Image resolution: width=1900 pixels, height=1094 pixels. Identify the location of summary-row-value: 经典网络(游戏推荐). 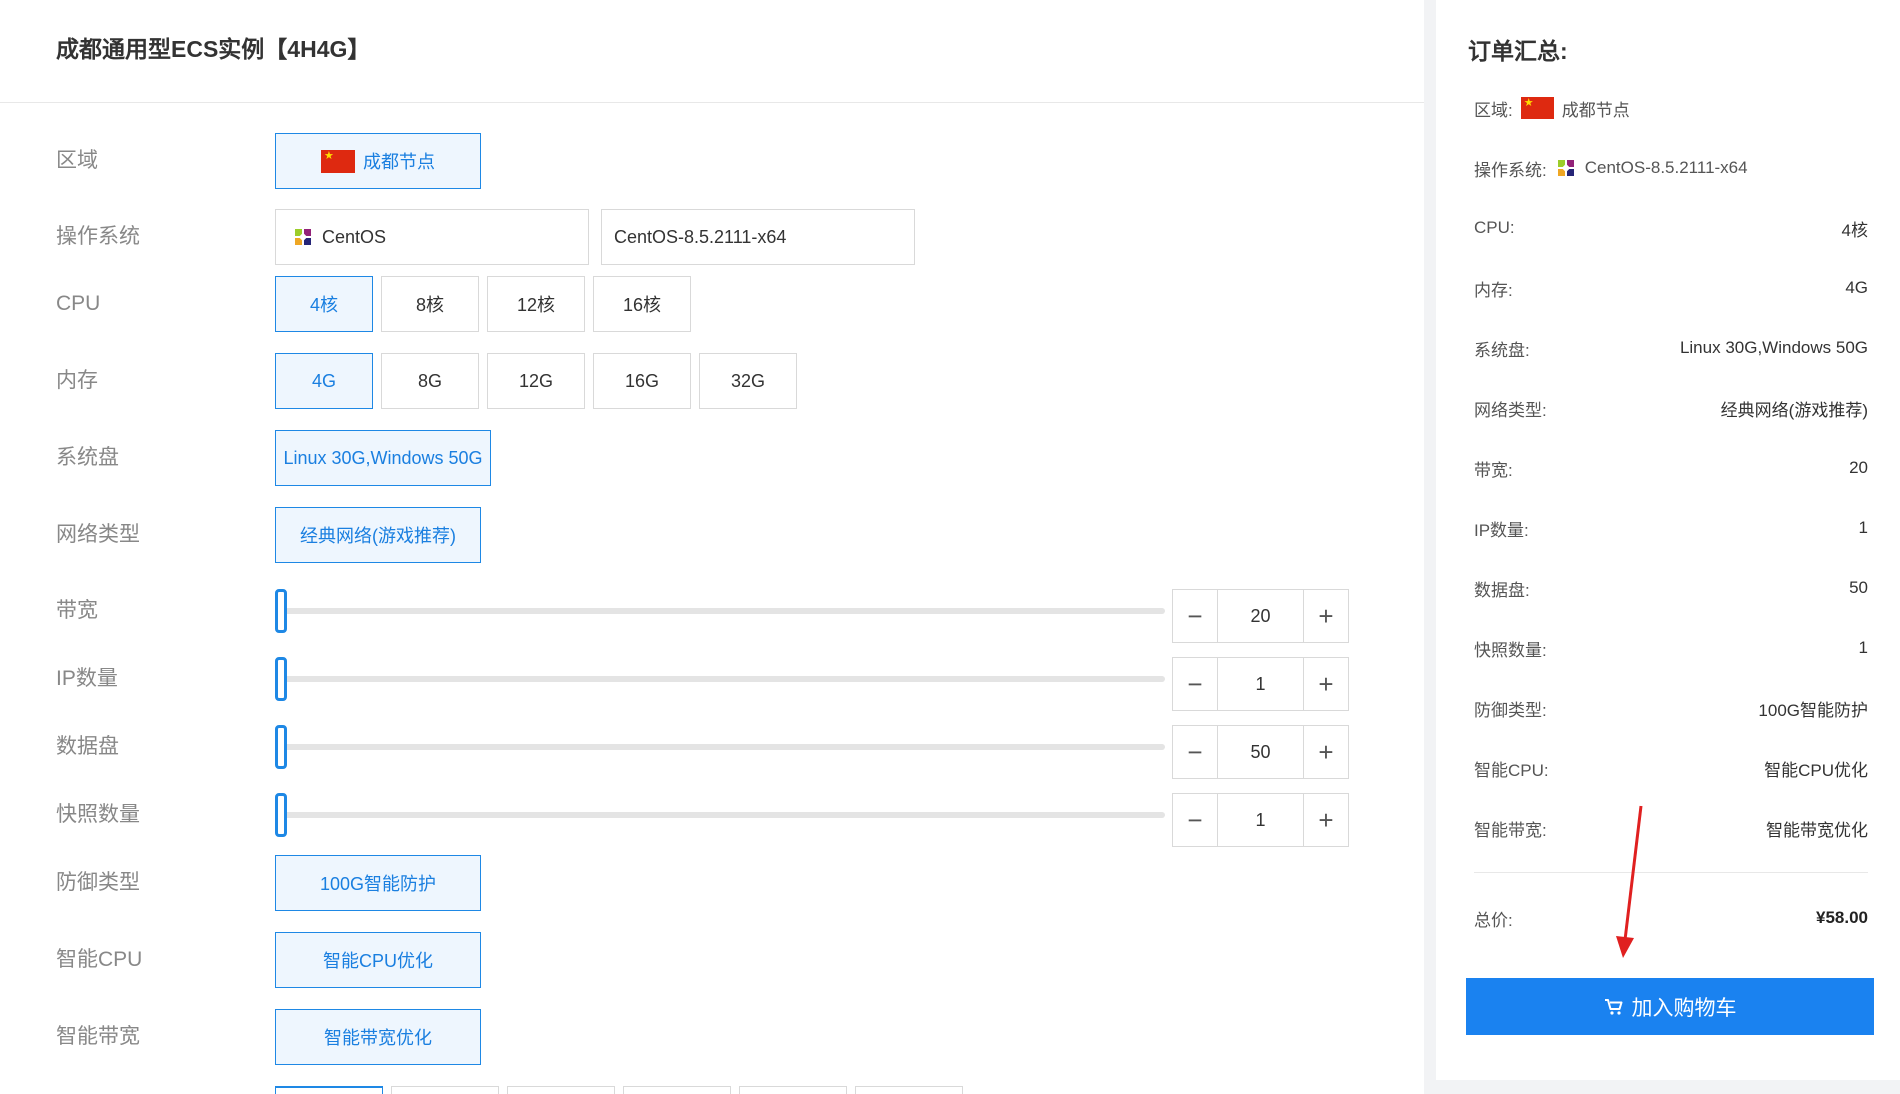
(1794, 410).